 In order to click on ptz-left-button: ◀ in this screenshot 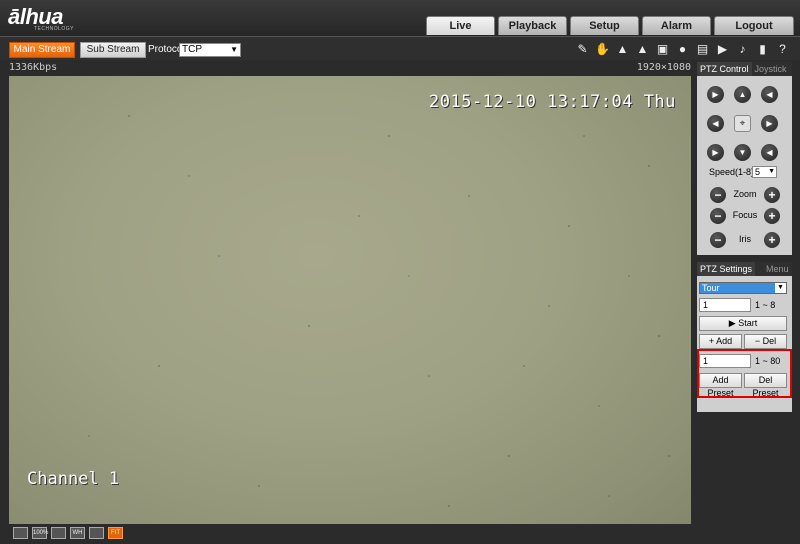, I will do `click(715, 123)`.